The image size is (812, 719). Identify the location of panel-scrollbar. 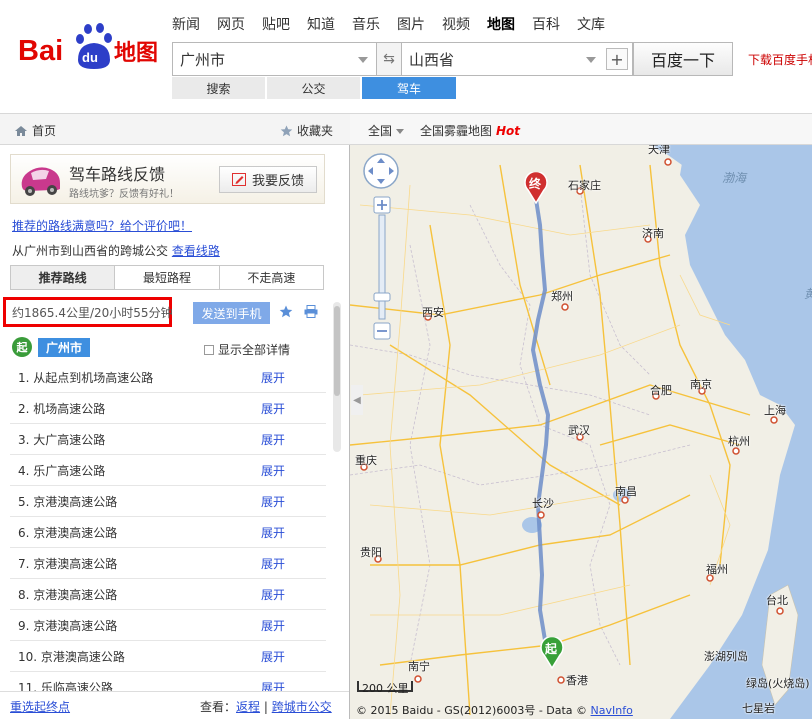
(337, 377).